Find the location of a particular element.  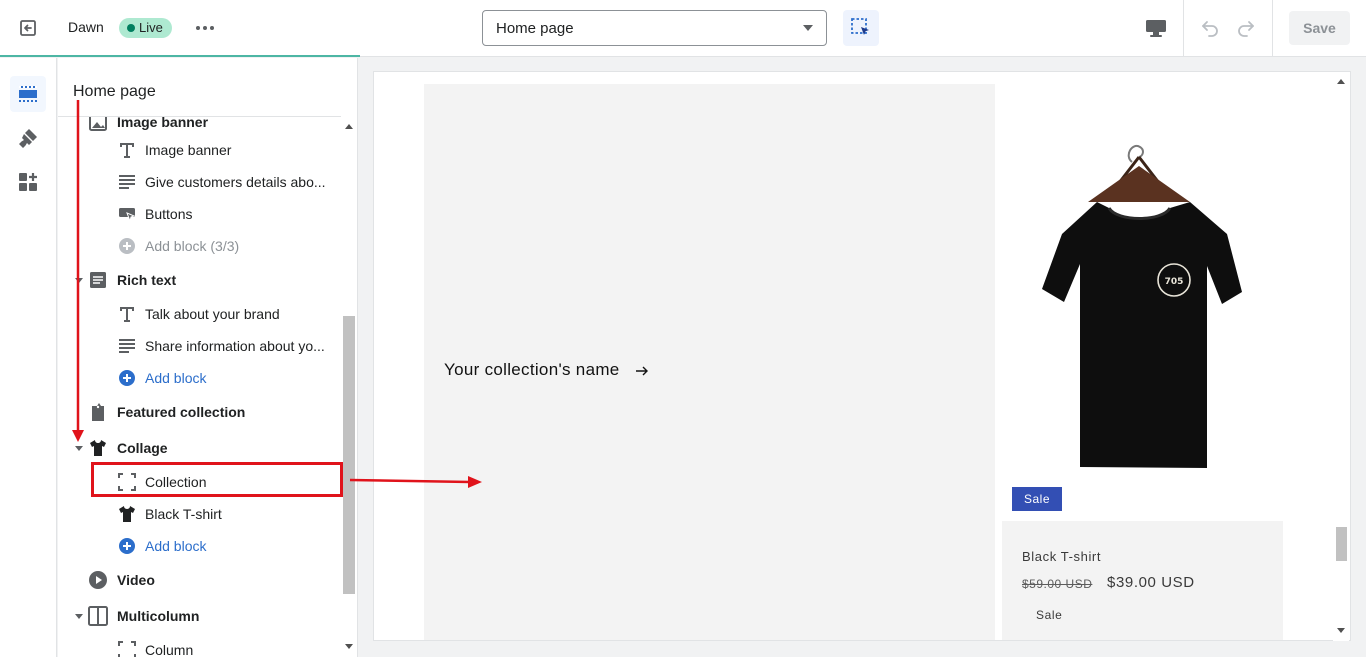

redo-icon is located at coordinates (1246, 29).